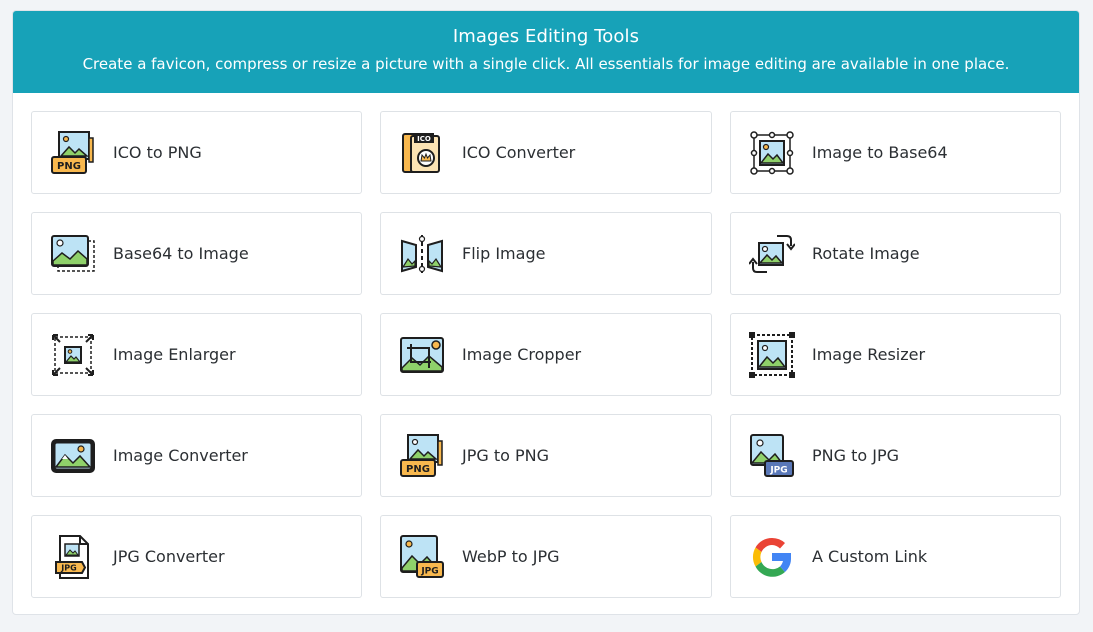 The width and height of the screenshot is (1093, 632). I want to click on rotate-image-icon, so click(772, 254).